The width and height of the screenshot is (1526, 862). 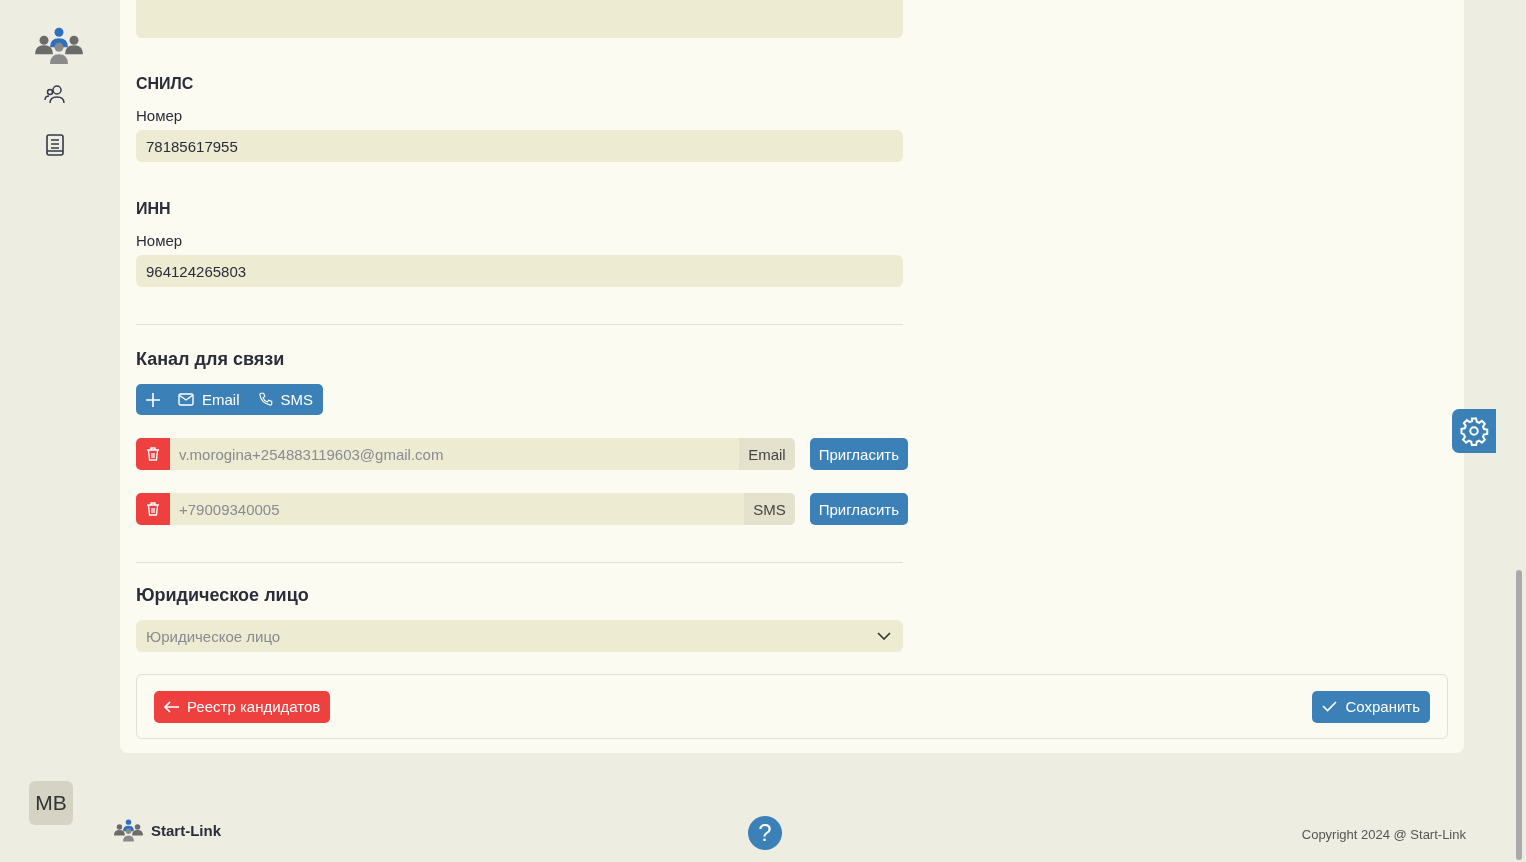 I want to click on settings-button, so click(x=1474, y=431).